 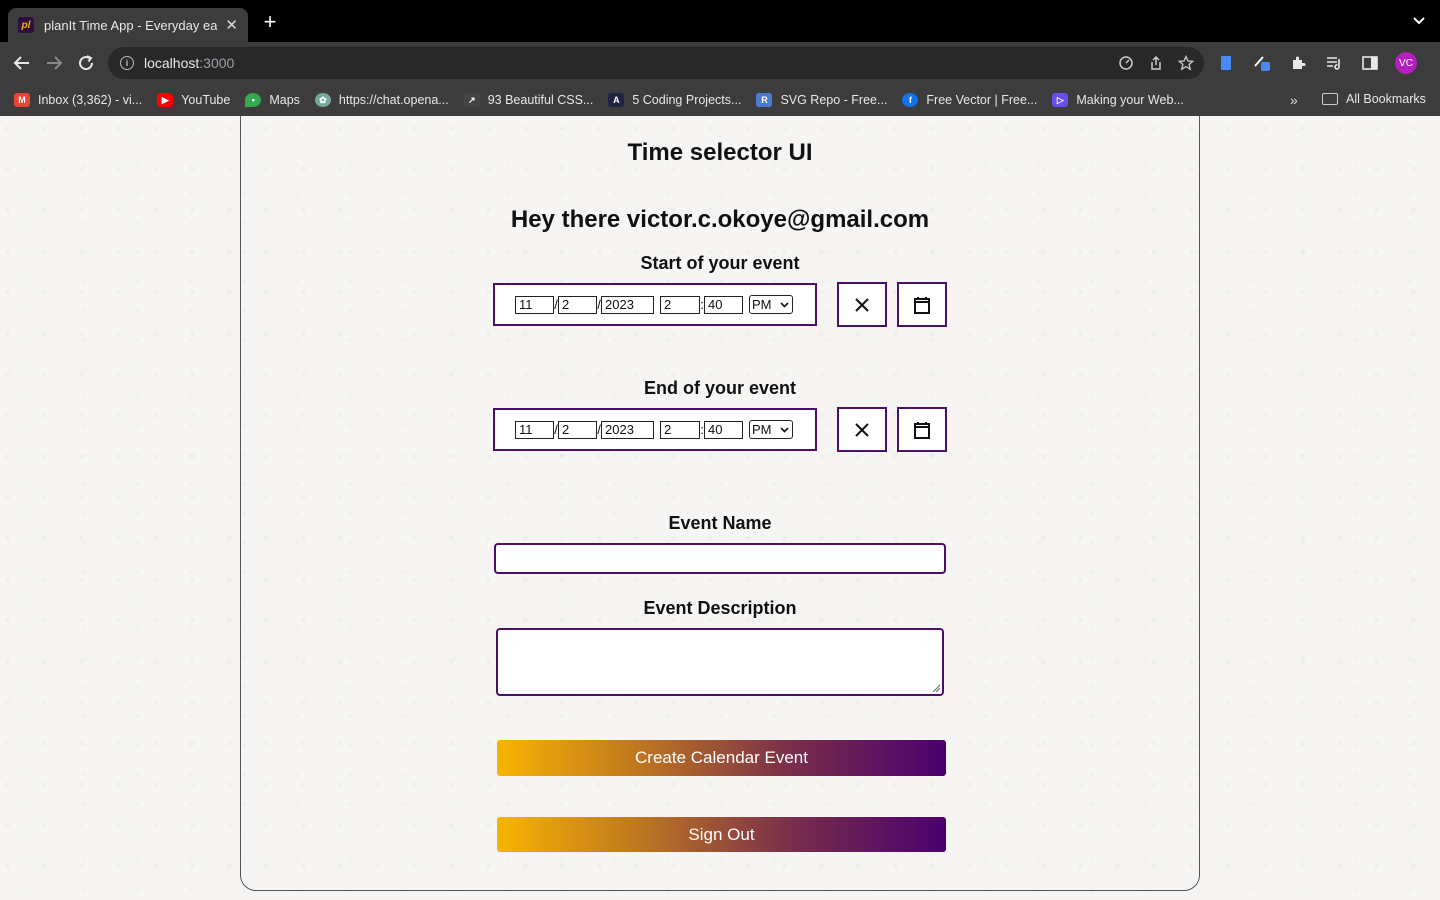 What do you see at coordinates (720, 21) in the screenshot?
I see `browser-tabstrip: pl planIt Time App - Everyday eas ✕ +` at bounding box center [720, 21].